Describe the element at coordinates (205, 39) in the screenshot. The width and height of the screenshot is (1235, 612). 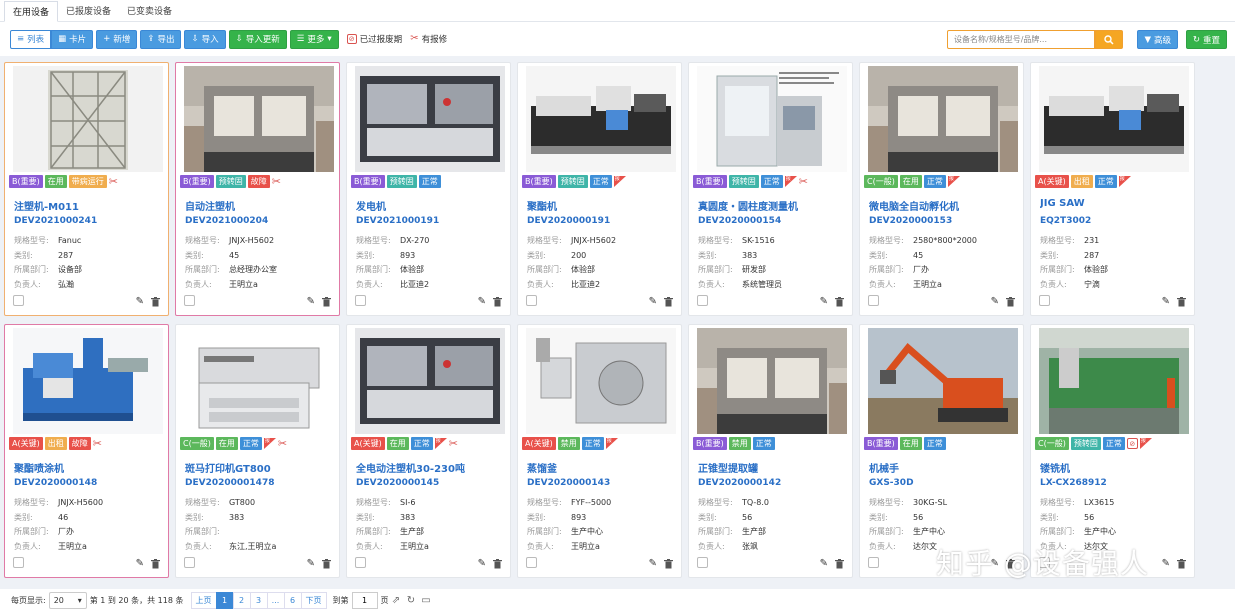
I see `import-button: ⇩ 导入` at that location.